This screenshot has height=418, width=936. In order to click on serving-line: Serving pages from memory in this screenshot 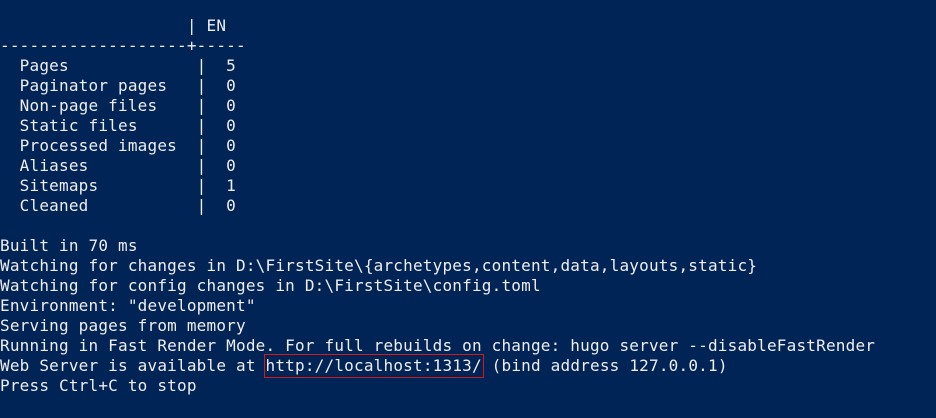, I will do `click(123, 325)`.